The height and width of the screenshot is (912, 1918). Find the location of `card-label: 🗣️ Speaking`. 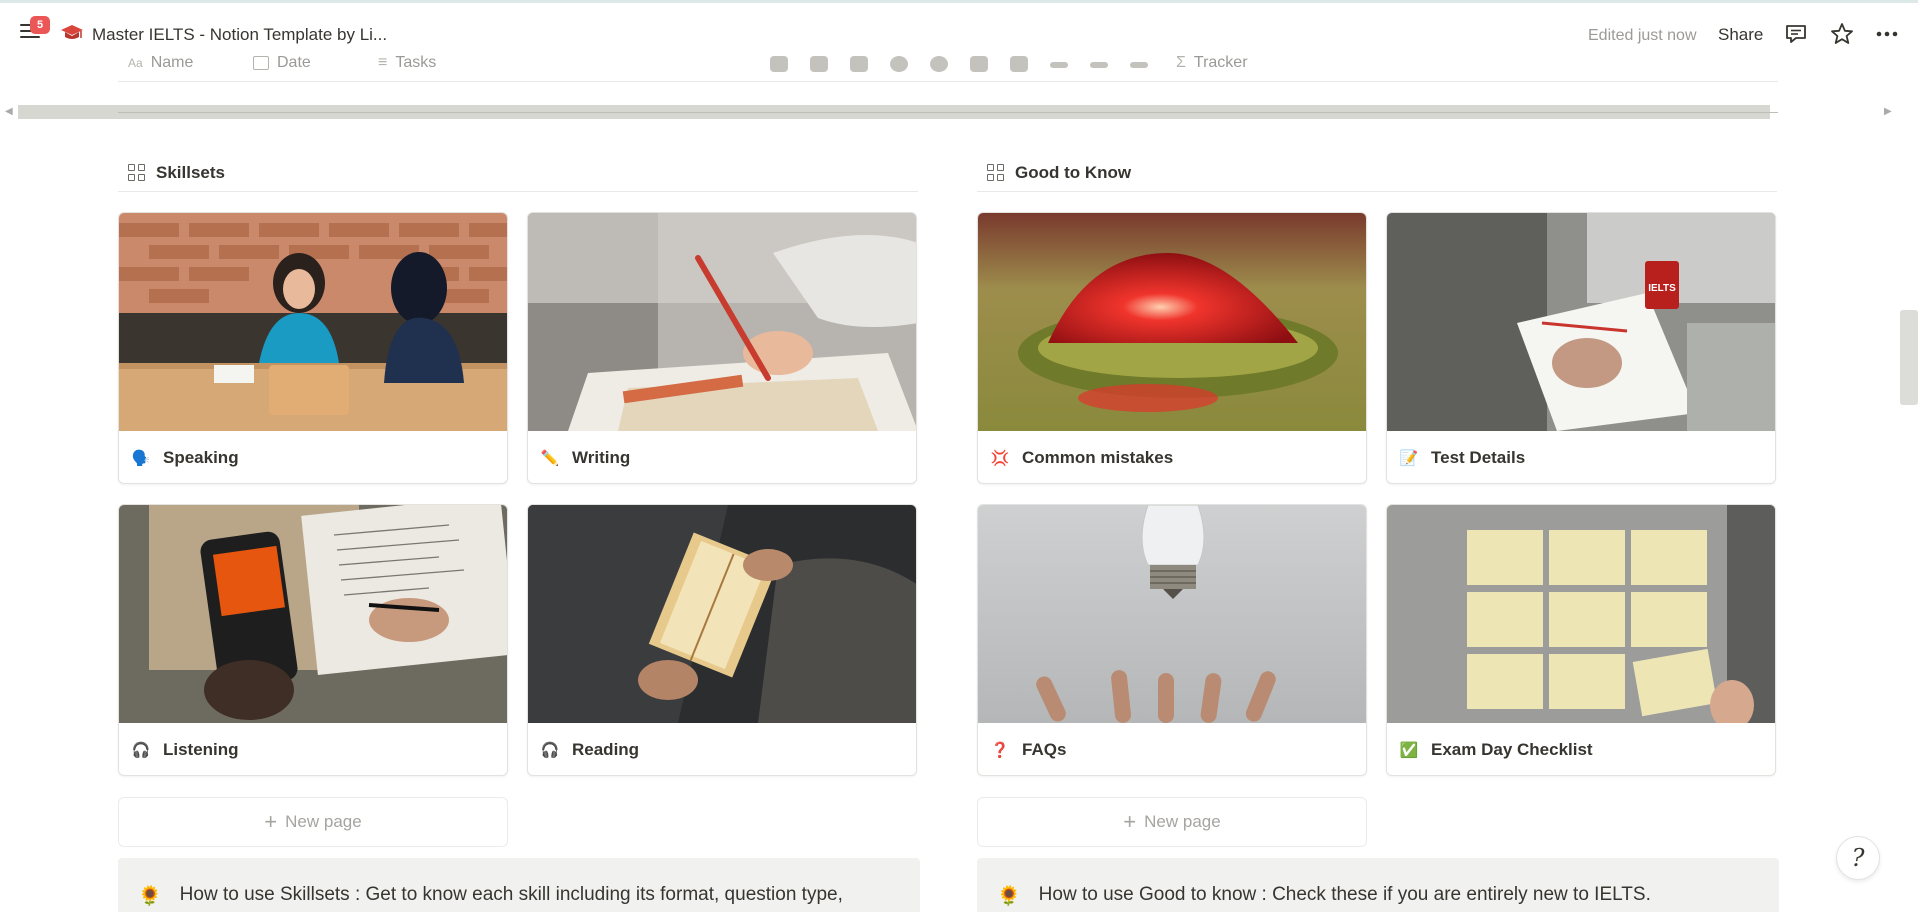

card-label: 🗣️ Speaking is located at coordinates (185, 457).